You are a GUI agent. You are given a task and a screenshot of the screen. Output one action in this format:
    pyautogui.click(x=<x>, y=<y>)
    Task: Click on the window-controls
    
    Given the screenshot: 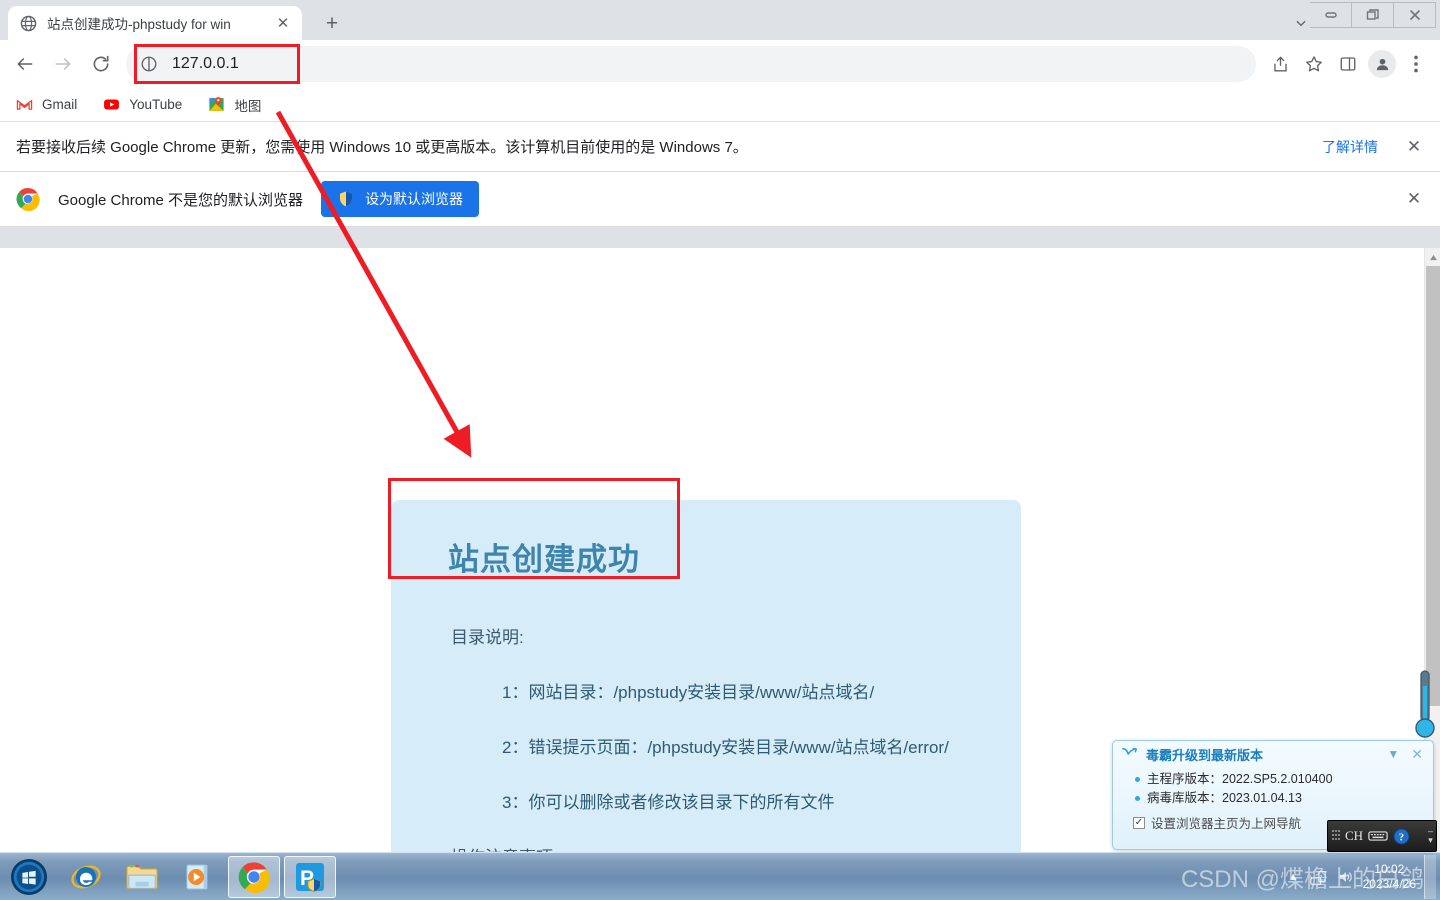 What is the action you would take?
    pyautogui.click(x=1373, y=15)
    